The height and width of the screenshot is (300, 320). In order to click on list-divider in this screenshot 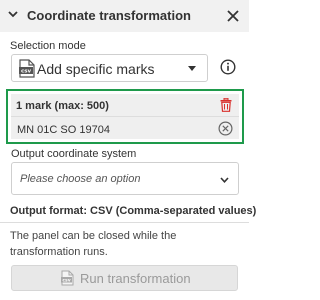, I will do `click(125, 116)`.